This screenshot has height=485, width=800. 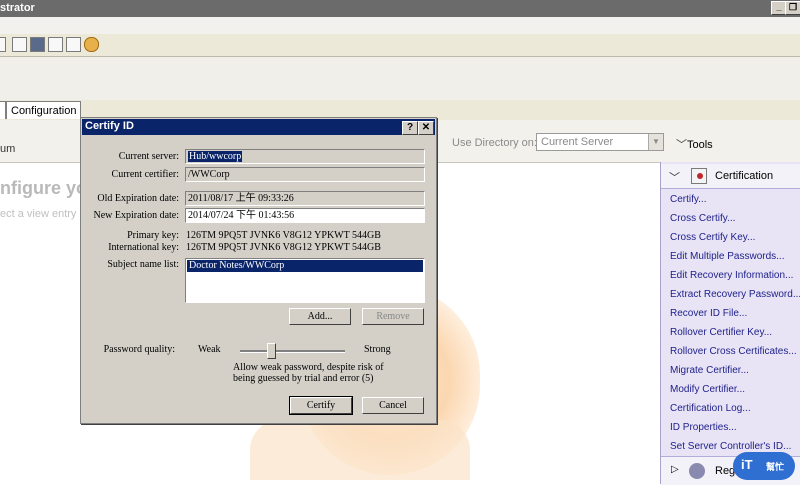 What do you see at coordinates (143, 264) in the screenshot?
I see `subject-name-list-label: Subject name list:` at bounding box center [143, 264].